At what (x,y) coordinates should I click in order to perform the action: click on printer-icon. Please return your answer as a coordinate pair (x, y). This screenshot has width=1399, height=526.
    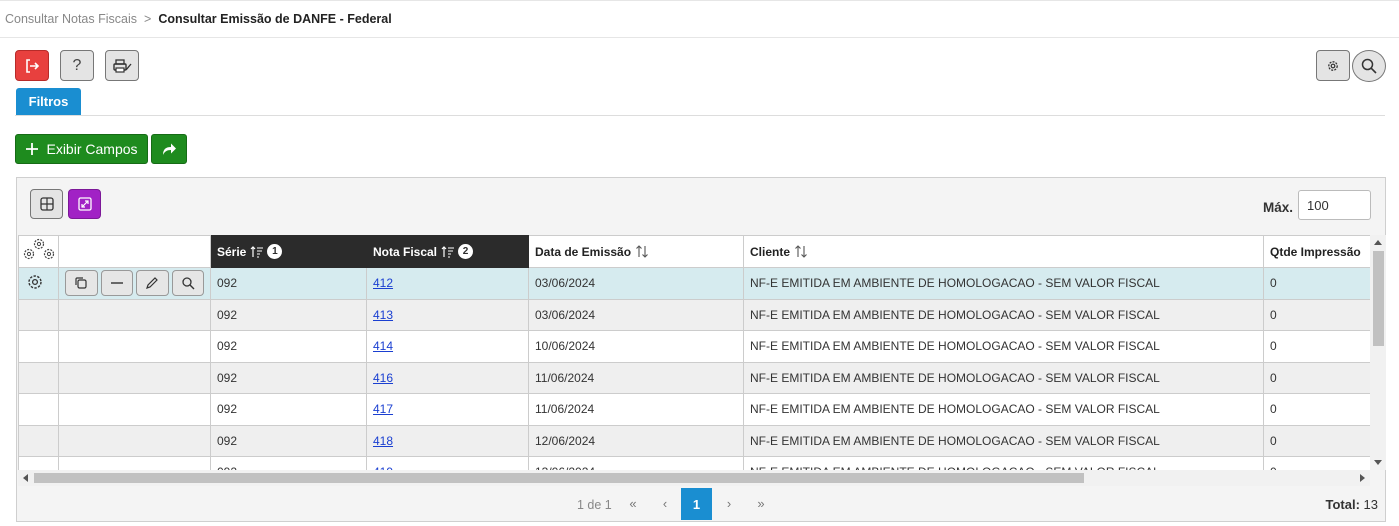
    Looking at the image, I should click on (122, 65).